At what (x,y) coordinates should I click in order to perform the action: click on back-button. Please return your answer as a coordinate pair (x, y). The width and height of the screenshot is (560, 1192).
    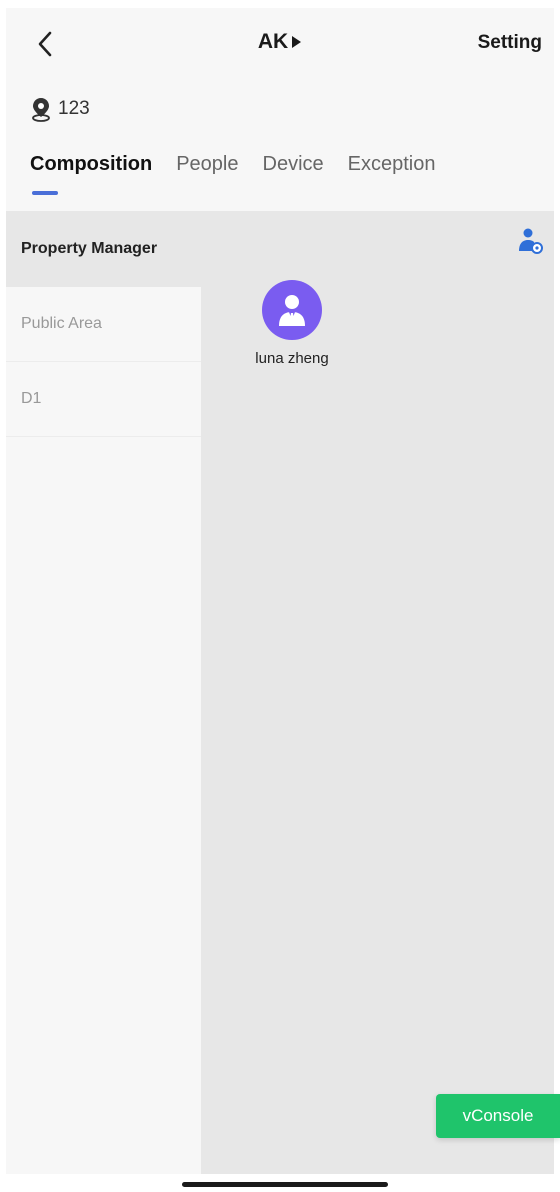
    Looking at the image, I should click on (46, 44).